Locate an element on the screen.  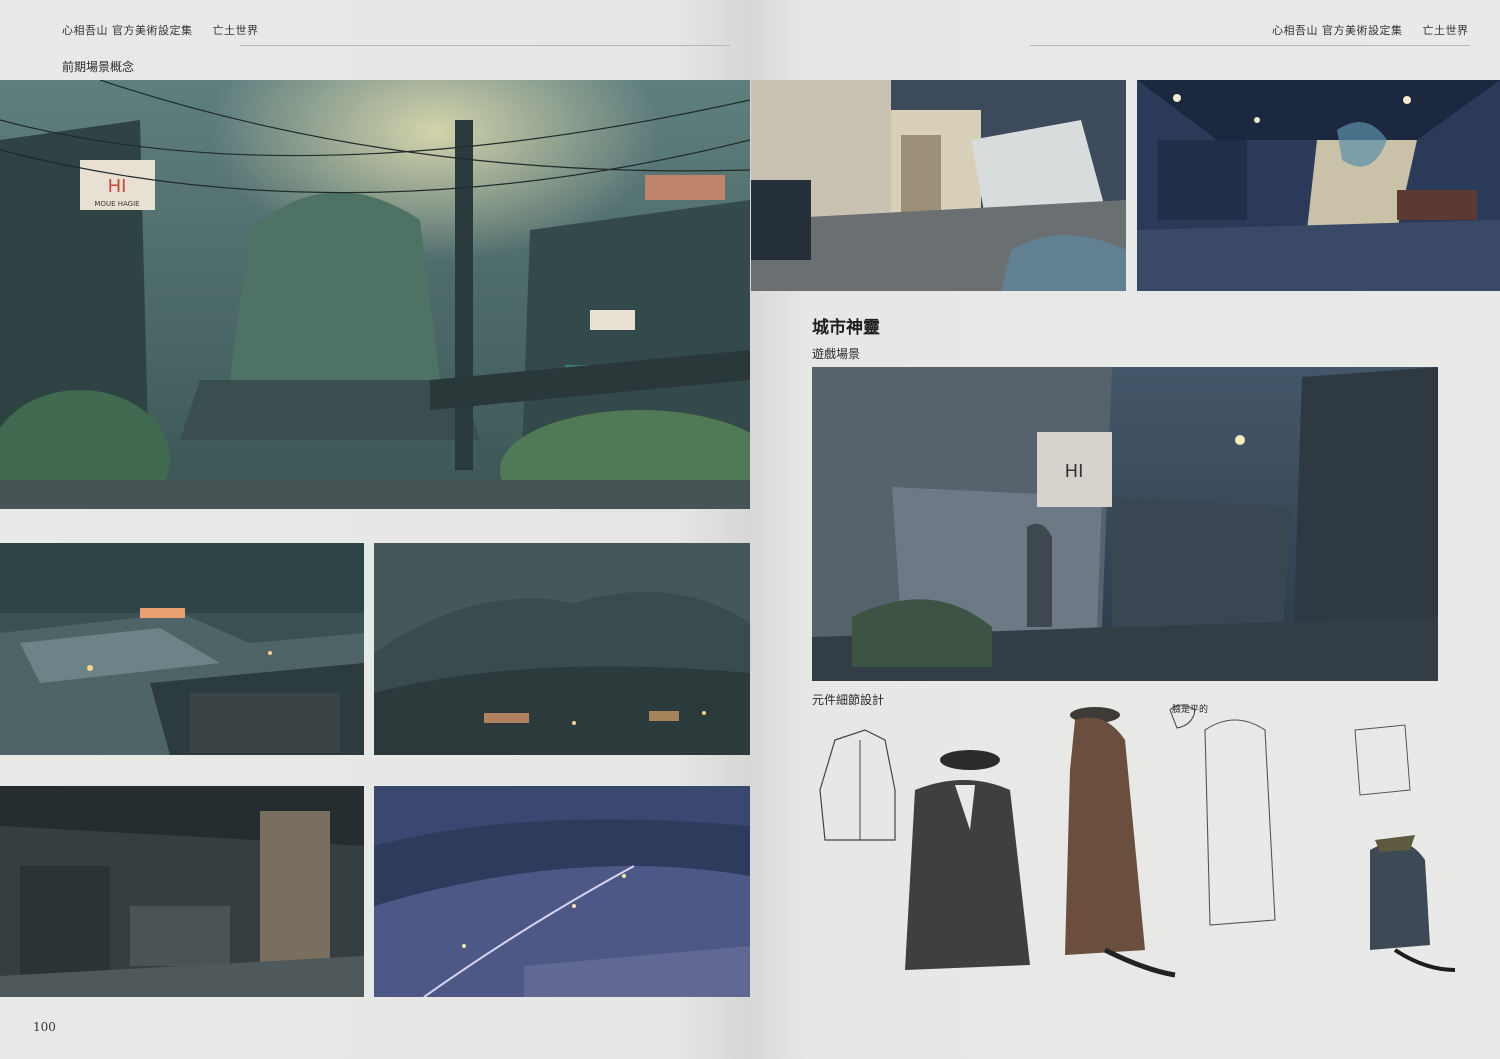
section-title: 城市神靈 is located at coordinates (846, 328).